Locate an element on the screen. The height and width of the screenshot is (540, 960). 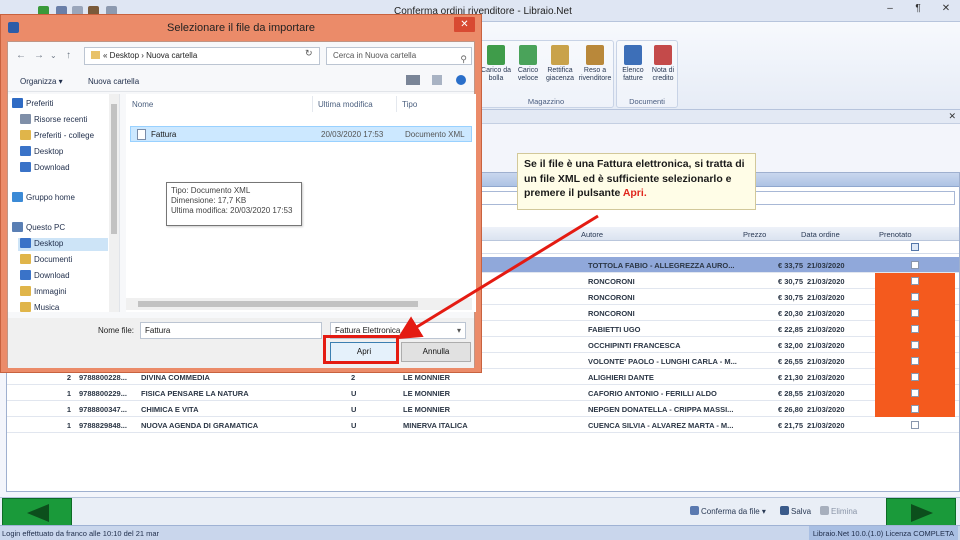
previous-button is located at coordinates (37, 512).